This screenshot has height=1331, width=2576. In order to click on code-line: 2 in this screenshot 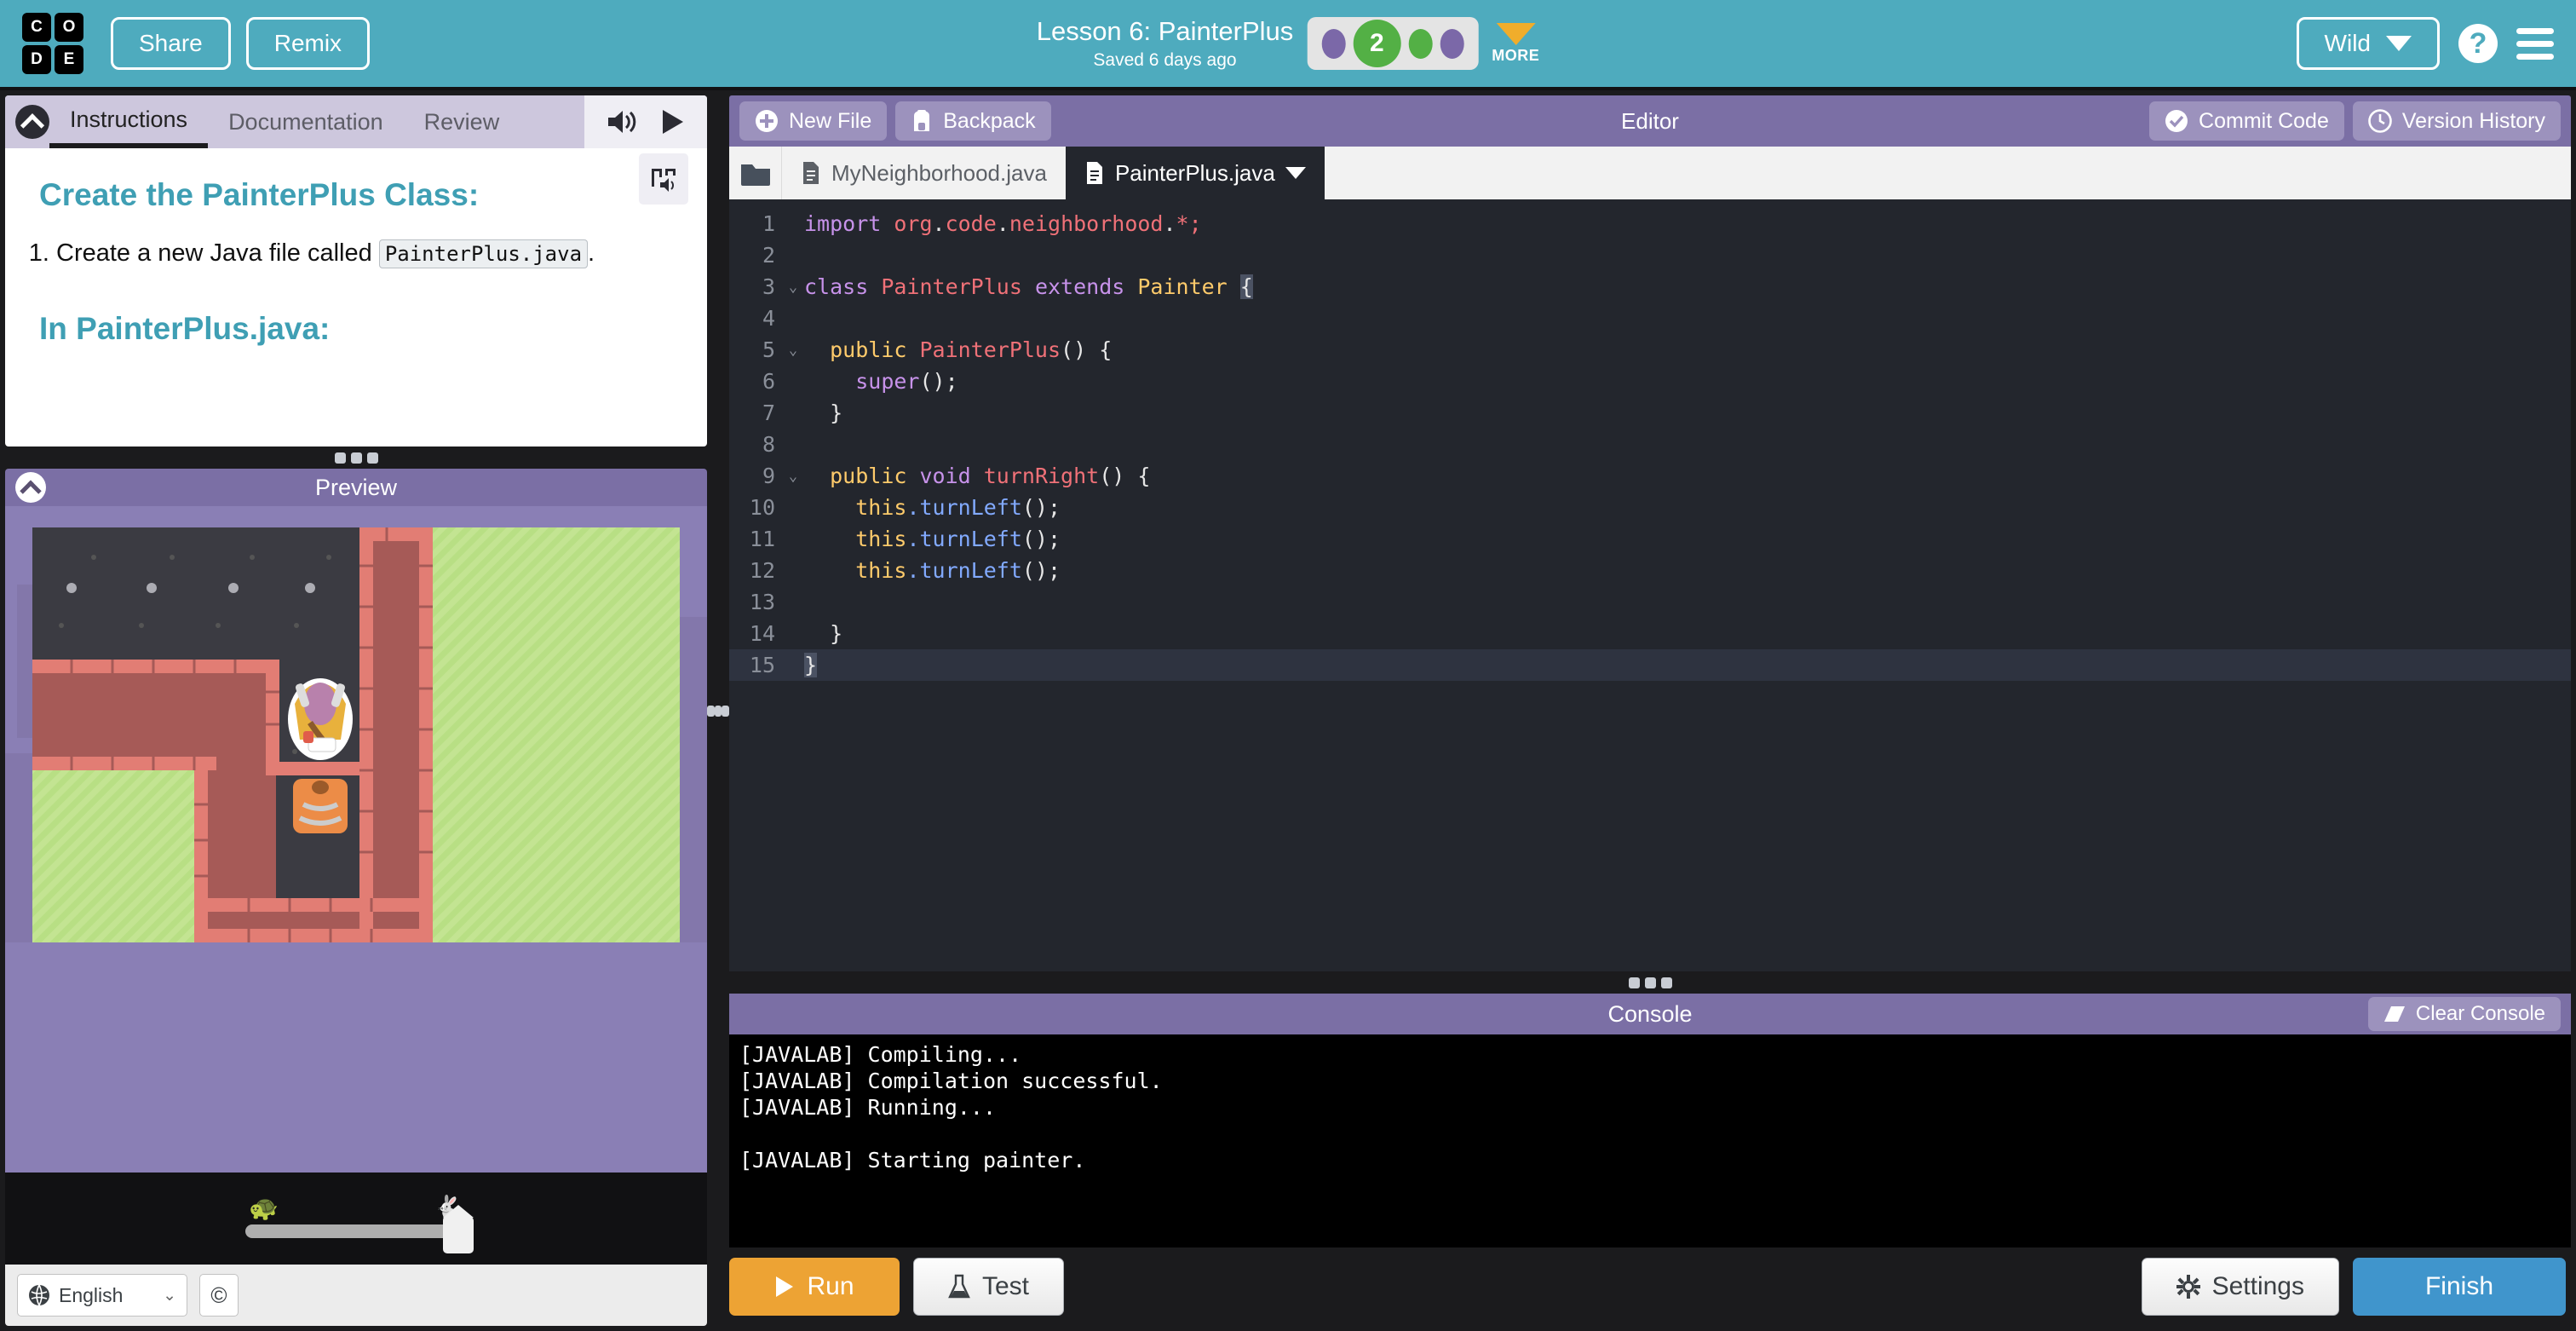, I will do `click(1650, 255)`.